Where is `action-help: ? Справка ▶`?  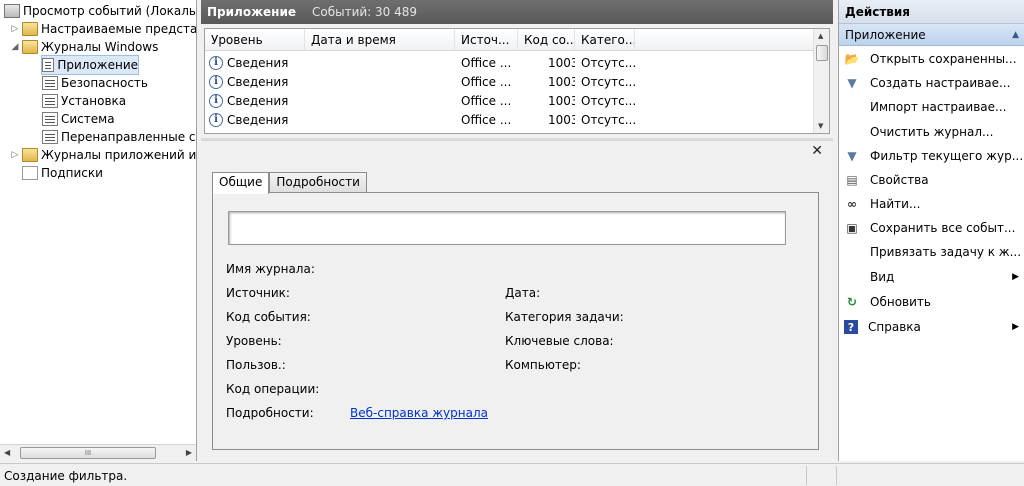
action-help: ? Справка ▶ is located at coordinates (931, 327).